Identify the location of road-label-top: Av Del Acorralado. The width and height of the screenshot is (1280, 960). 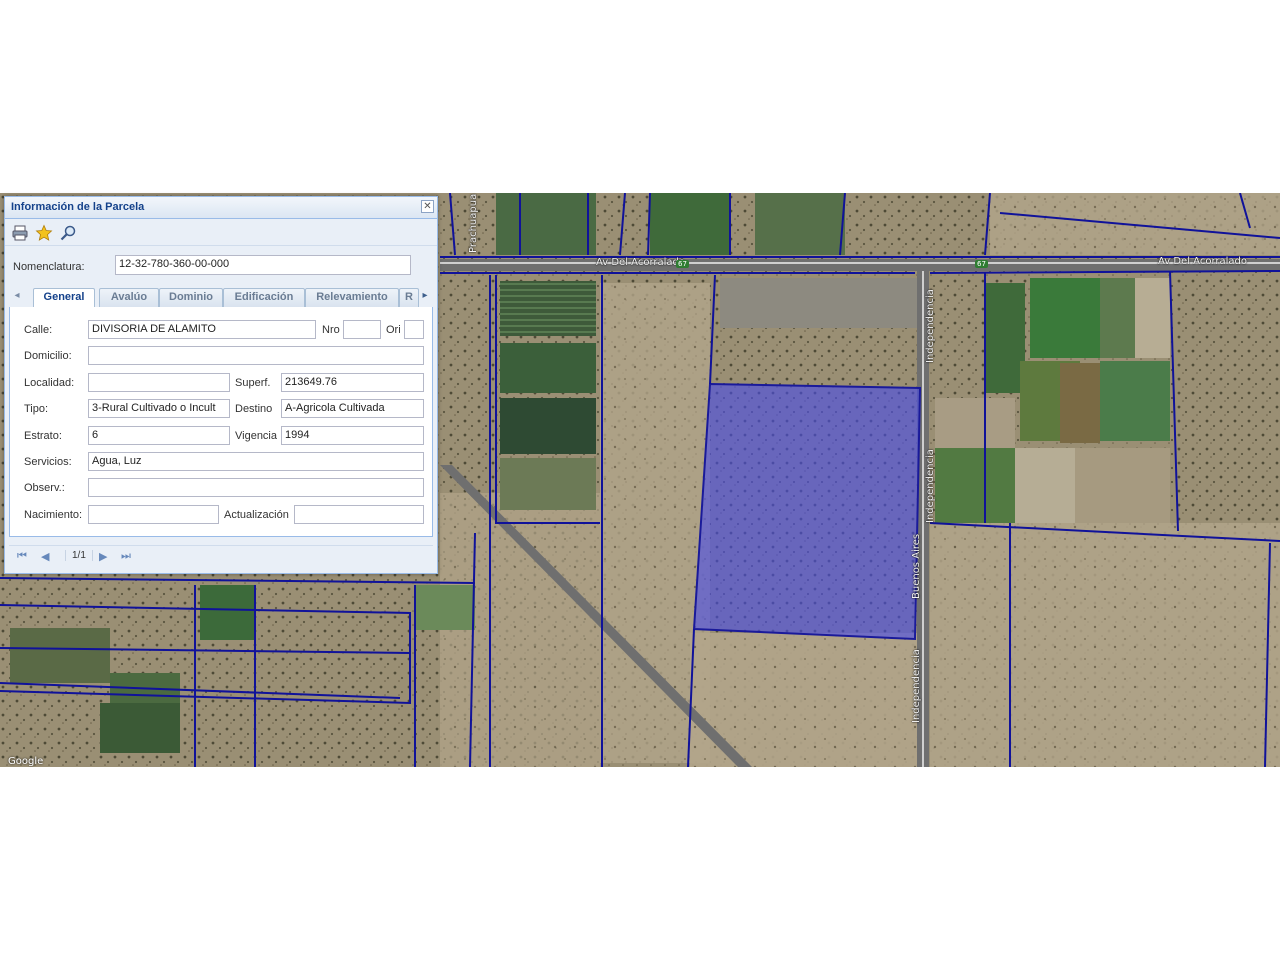
(640, 262).